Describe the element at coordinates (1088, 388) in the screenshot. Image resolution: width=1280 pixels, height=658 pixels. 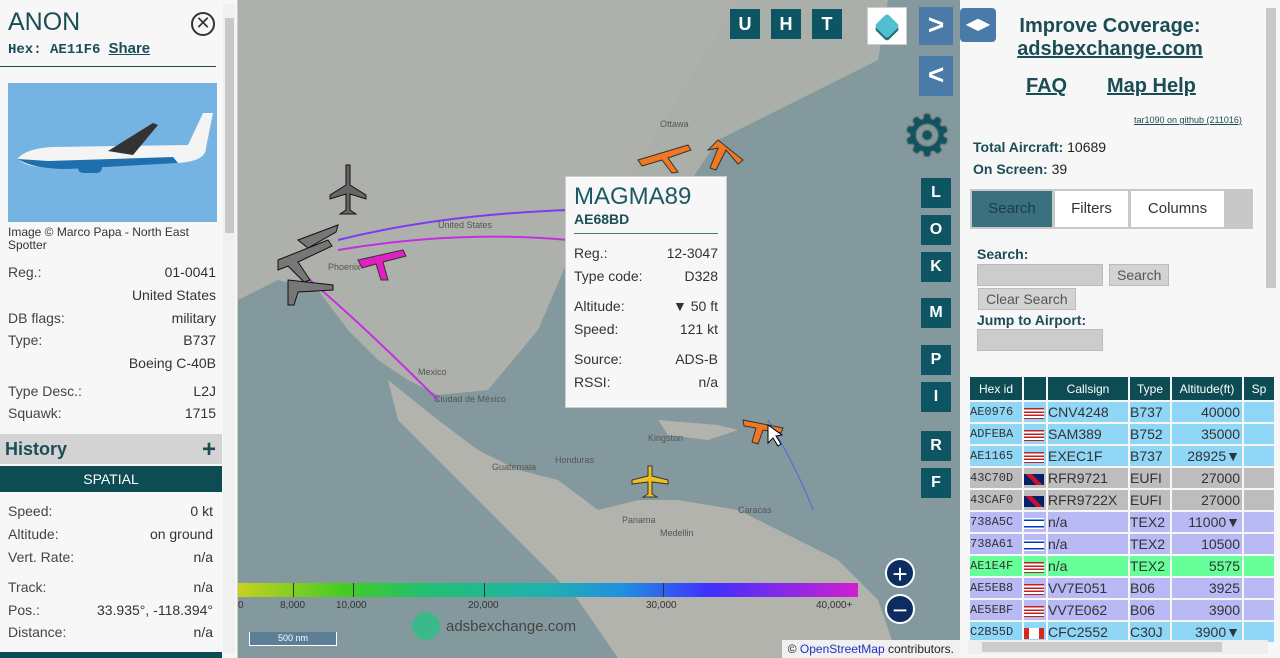
I see `column-header: Callsign` at that location.